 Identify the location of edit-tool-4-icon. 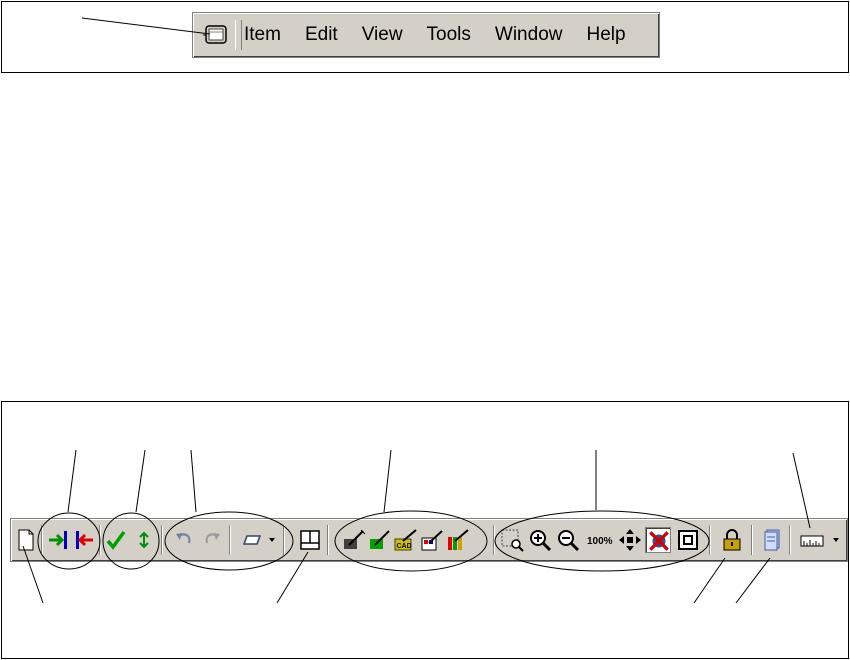
(432, 540).